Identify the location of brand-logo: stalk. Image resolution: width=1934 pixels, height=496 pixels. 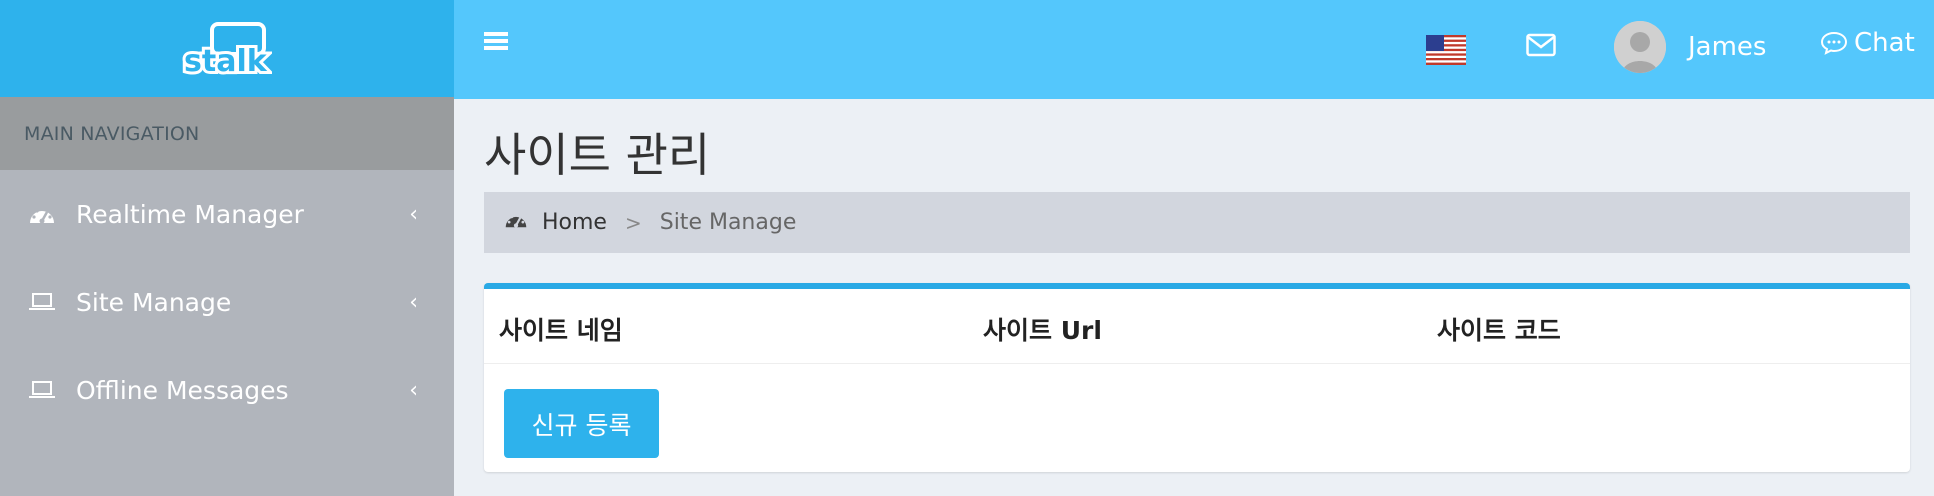
(227, 48).